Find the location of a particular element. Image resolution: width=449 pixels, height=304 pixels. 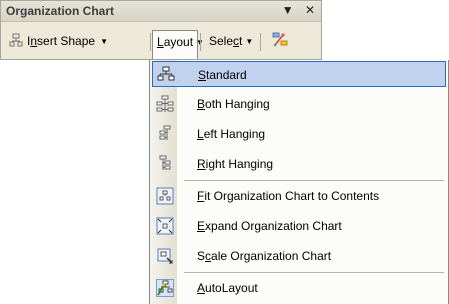

both-hanging-accel: B is located at coordinates (201, 104).